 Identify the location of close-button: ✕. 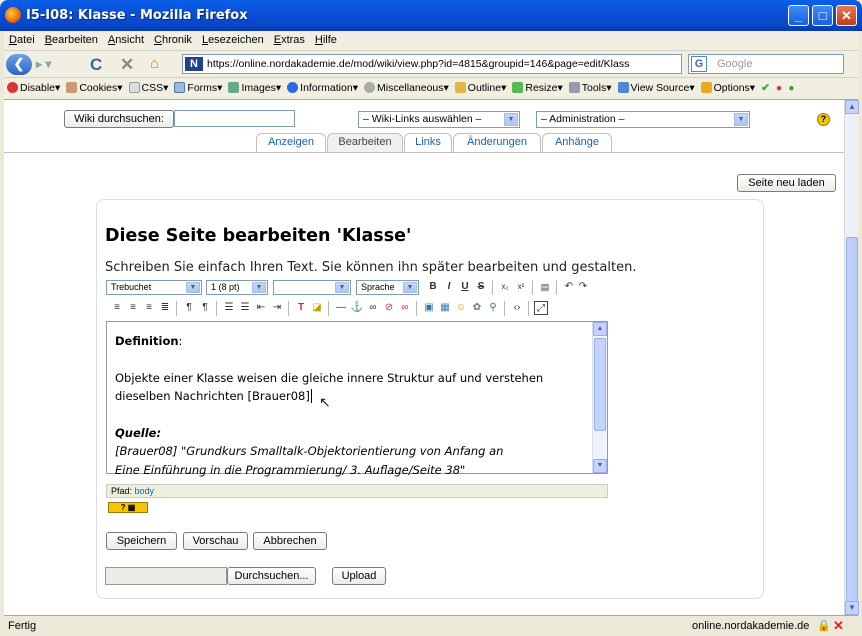
(846, 15).